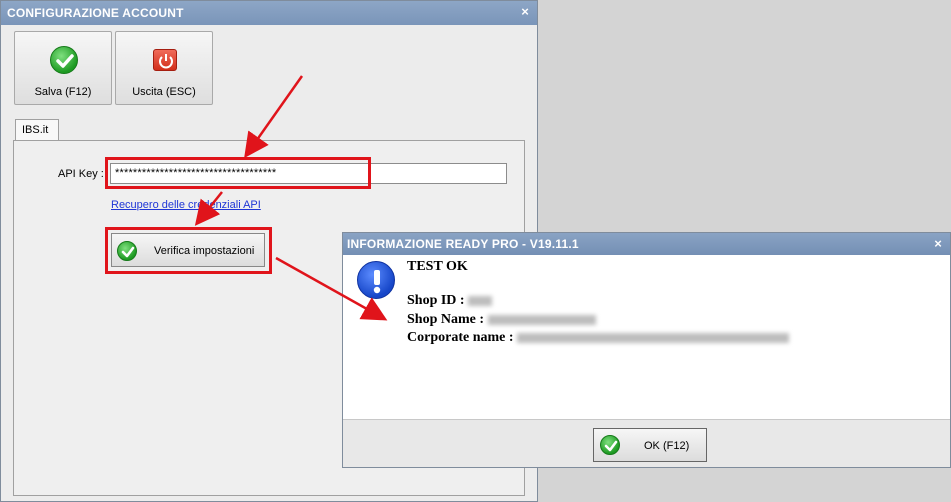 This screenshot has width=951, height=502. What do you see at coordinates (274, 117) in the screenshot?
I see `arrow-to-api-key` at bounding box center [274, 117].